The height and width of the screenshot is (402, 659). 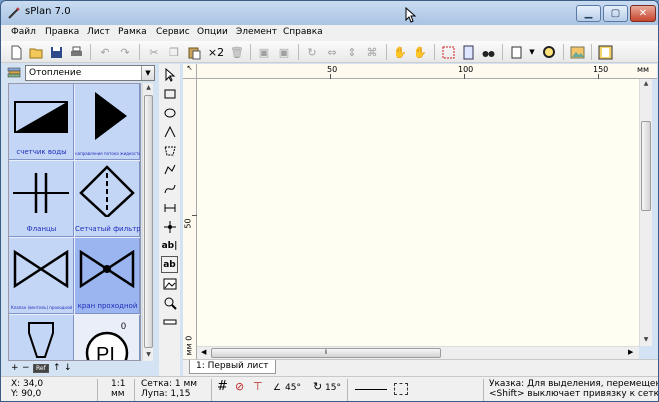 What do you see at coordinates (312, 52) in the screenshot?
I see `rotate-icon: ↻` at bounding box center [312, 52].